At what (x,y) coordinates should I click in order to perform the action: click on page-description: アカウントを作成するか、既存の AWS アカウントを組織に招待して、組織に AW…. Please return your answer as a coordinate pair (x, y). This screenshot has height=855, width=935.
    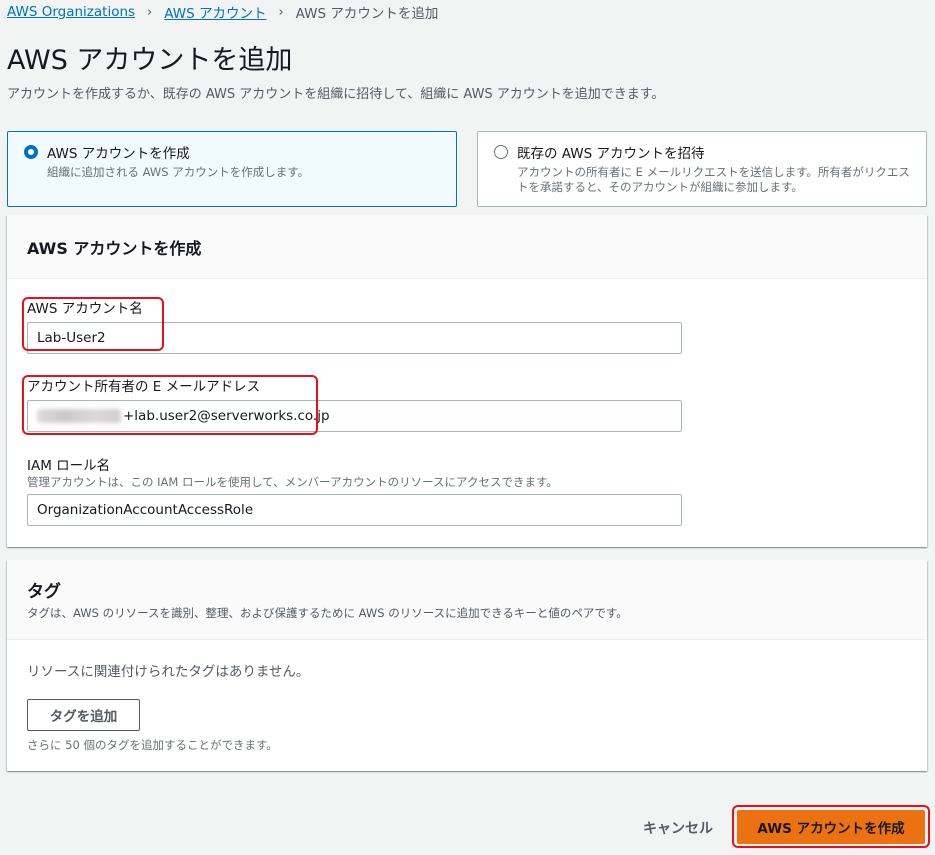
    Looking at the image, I should click on (336, 94).